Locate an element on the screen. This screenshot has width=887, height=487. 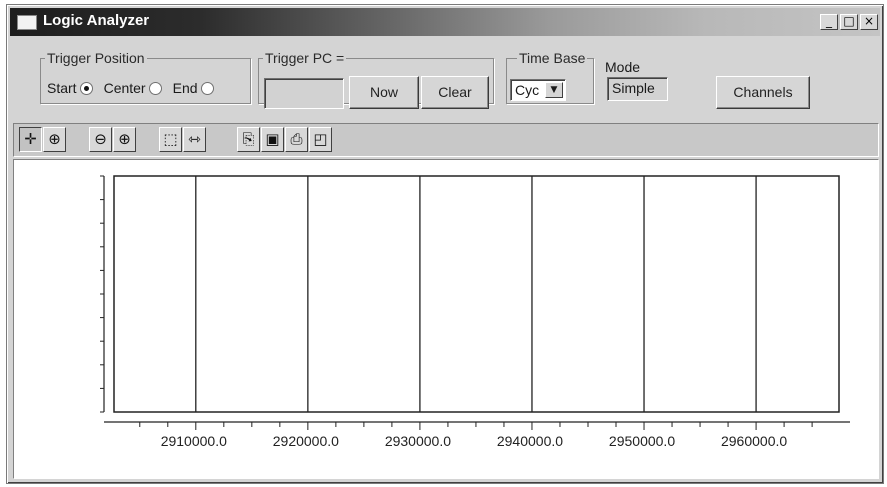
channels-button: Channels is located at coordinates (763, 92).